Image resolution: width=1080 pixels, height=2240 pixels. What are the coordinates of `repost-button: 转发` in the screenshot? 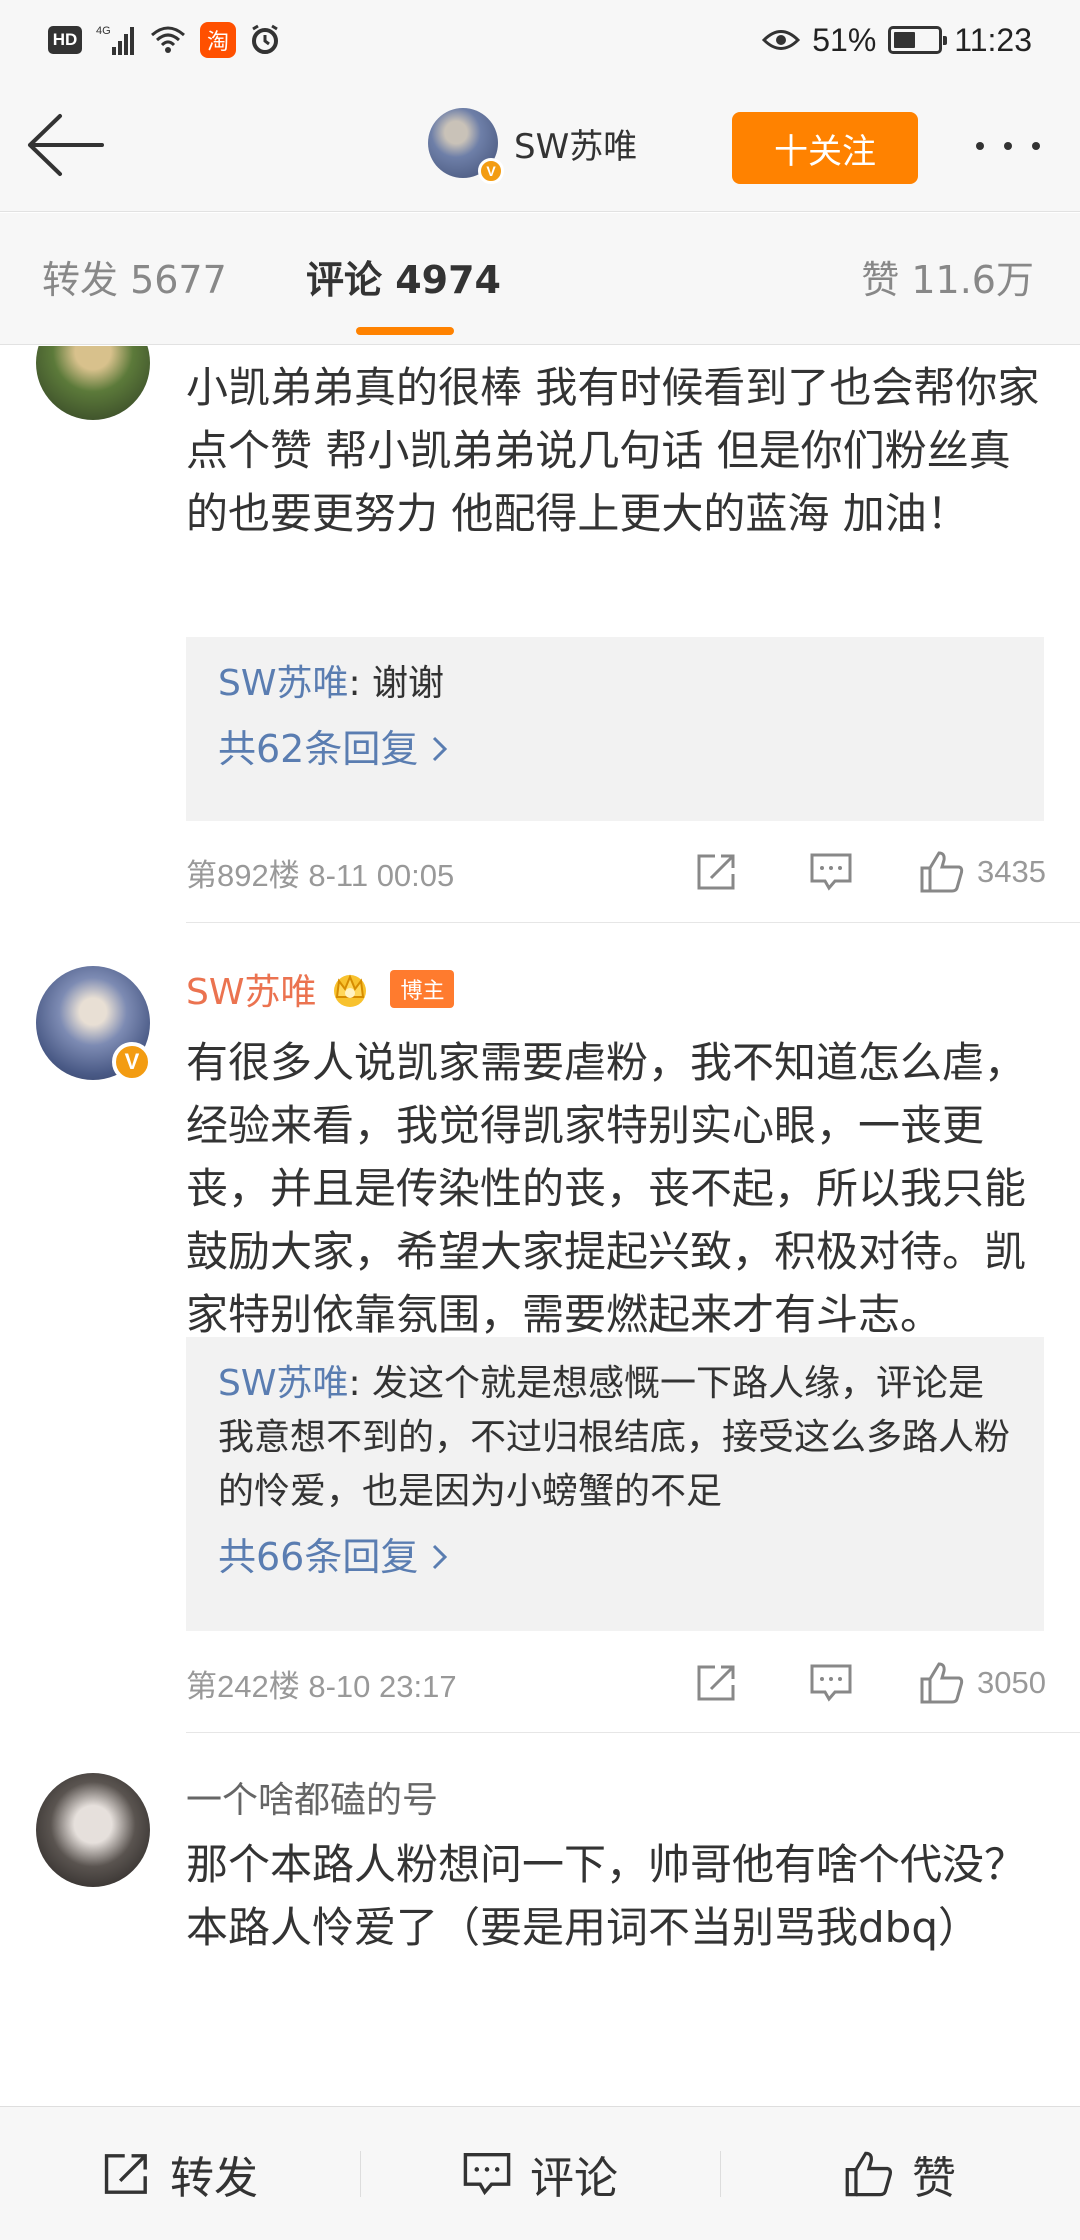 It's located at (180, 2173).